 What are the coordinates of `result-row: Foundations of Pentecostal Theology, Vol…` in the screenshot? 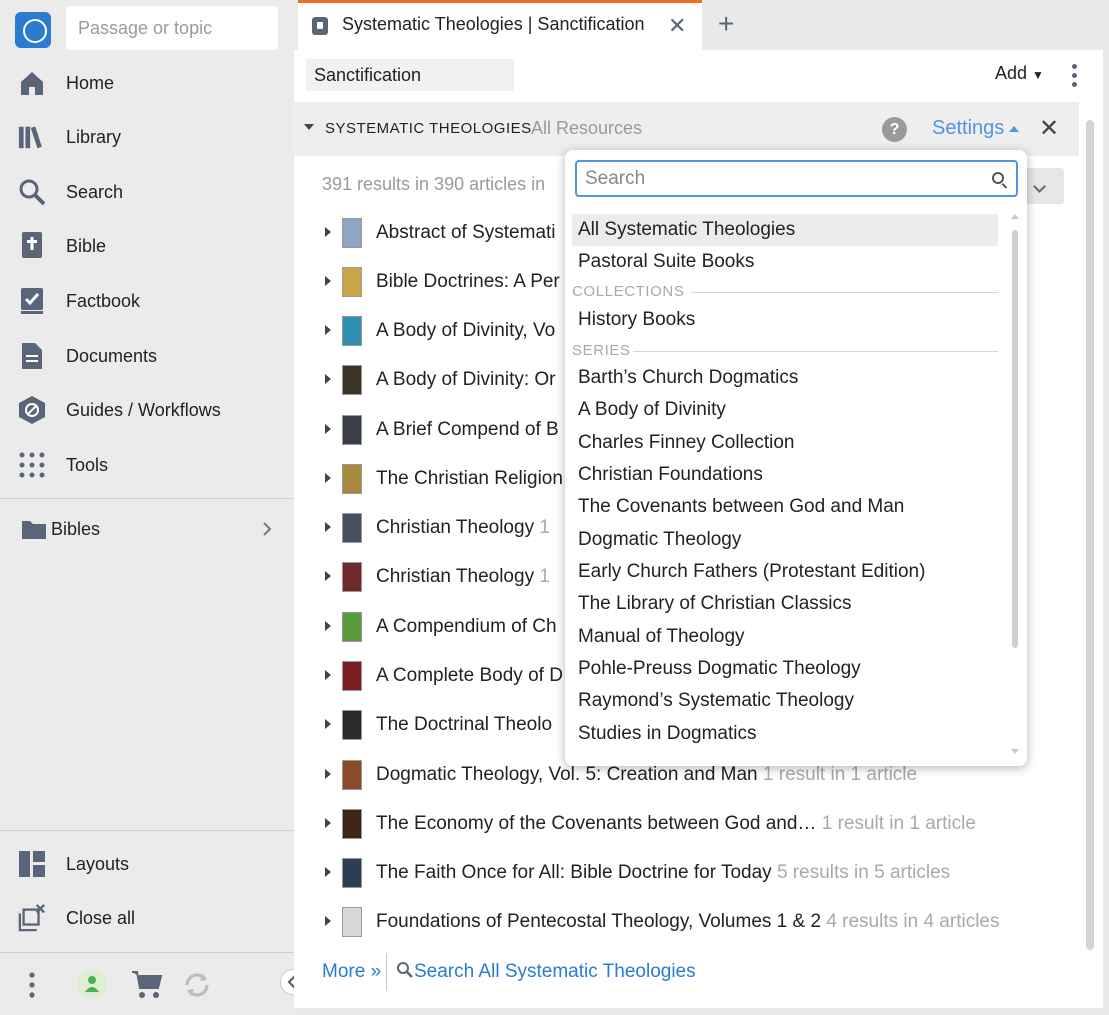 It's located at (686, 922).